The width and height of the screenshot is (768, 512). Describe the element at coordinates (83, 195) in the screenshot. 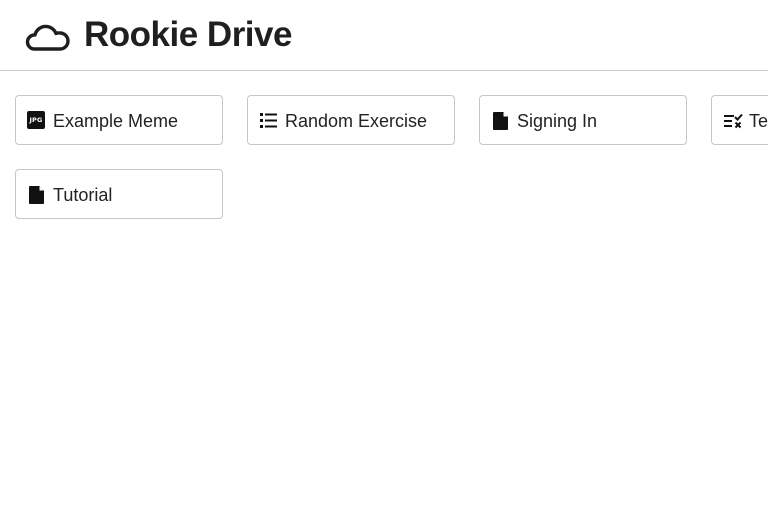

I see `file-card-label: Tutorial` at that location.